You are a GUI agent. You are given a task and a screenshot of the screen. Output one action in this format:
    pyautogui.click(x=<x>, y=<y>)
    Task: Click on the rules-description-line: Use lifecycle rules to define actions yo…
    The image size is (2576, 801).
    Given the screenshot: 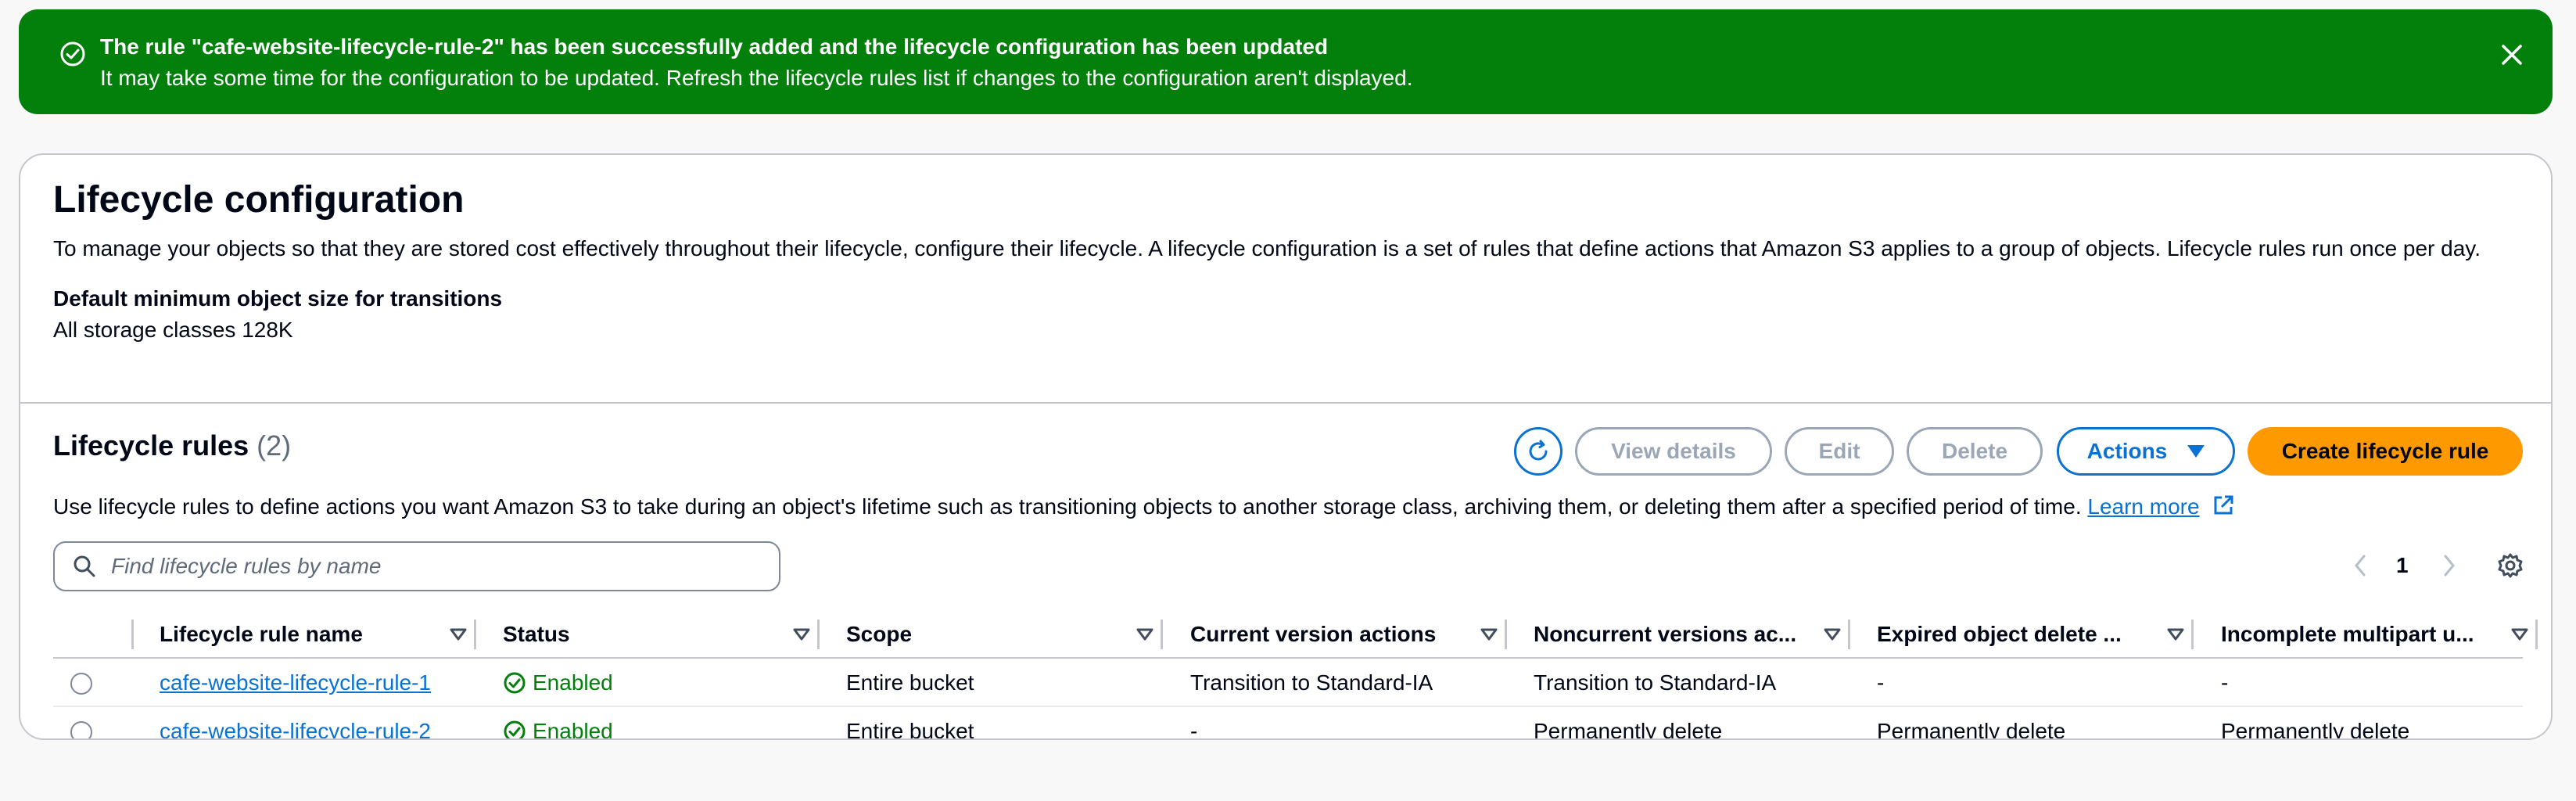 What is the action you would take?
    pyautogui.click(x=1144, y=507)
    